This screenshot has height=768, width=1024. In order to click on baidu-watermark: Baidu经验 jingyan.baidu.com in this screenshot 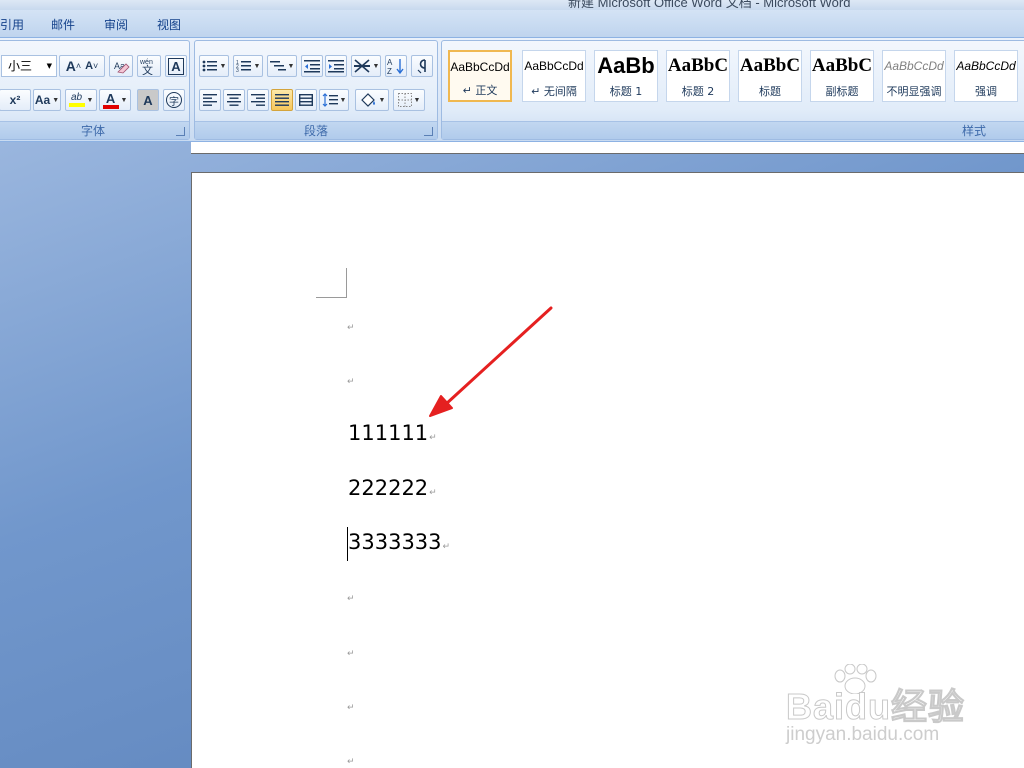, I will do `click(885, 709)`.